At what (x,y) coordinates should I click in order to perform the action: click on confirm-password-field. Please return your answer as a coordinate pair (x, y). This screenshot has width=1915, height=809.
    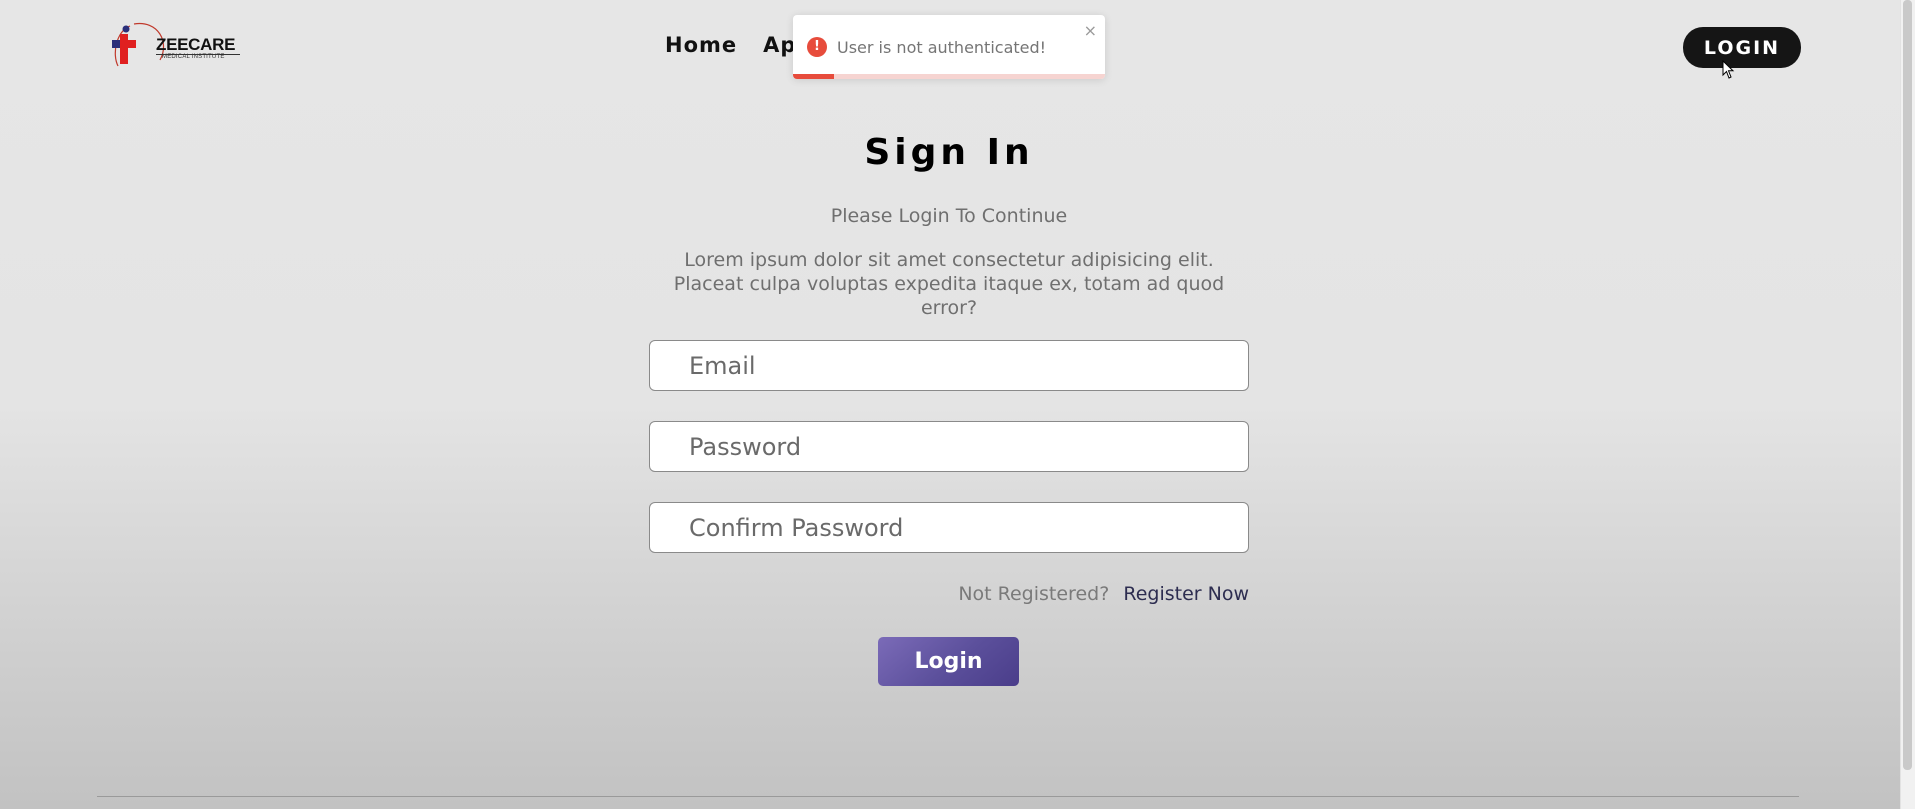
    Looking at the image, I should click on (949, 527).